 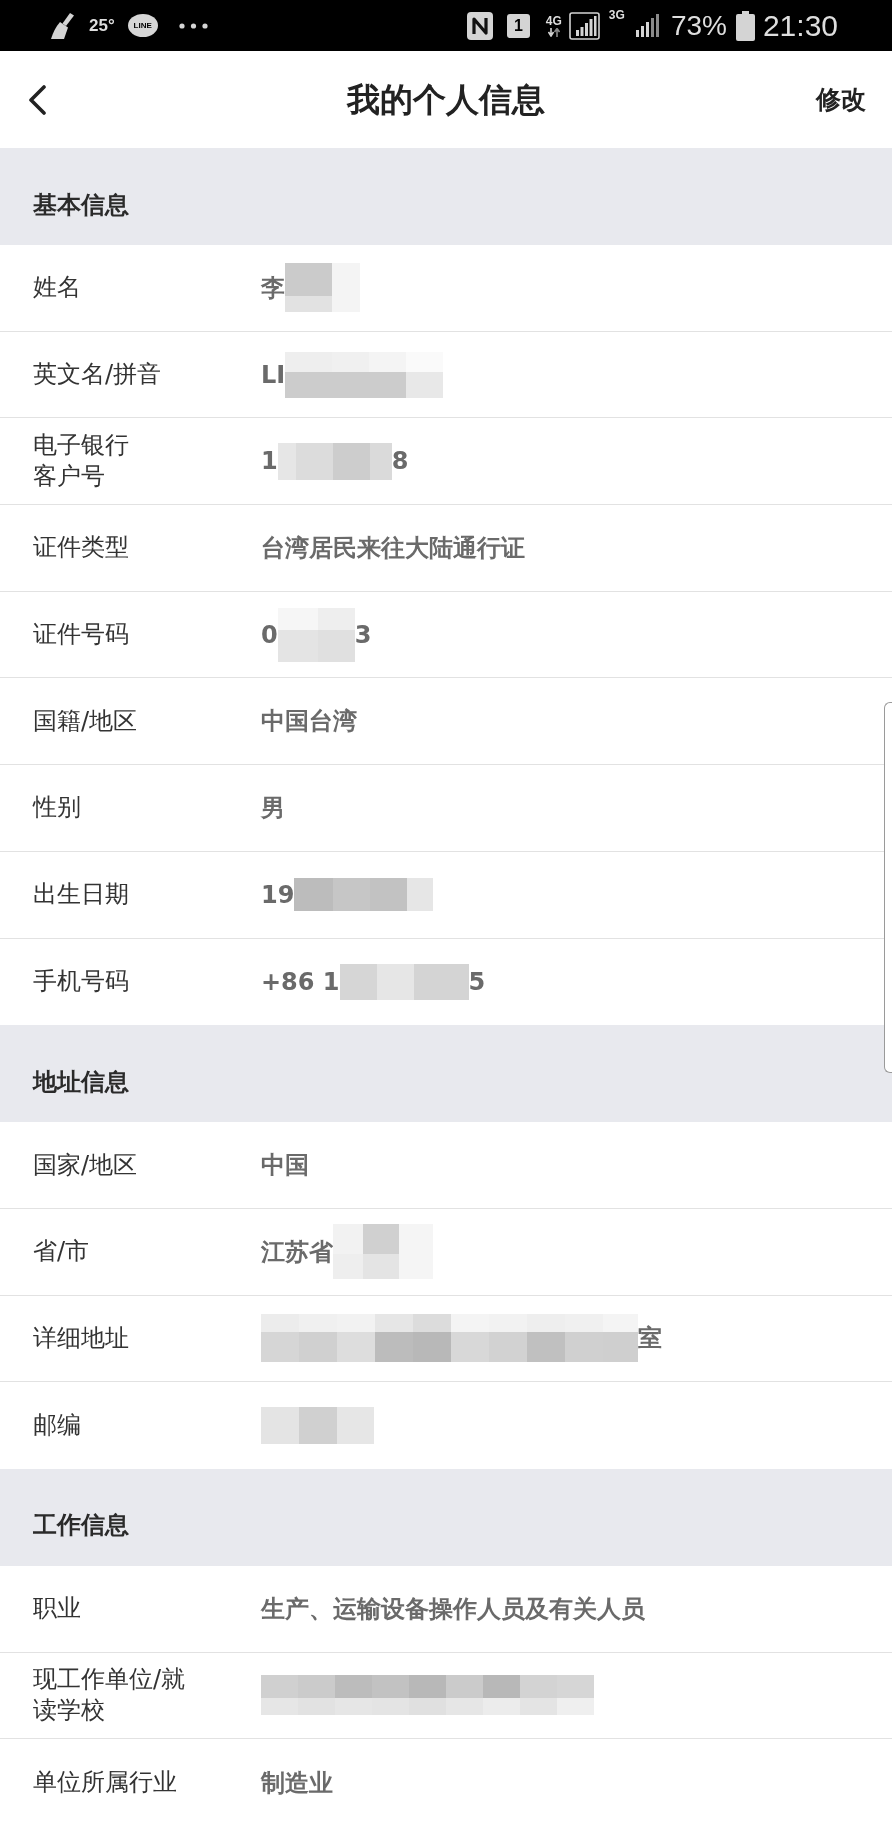 I want to click on battery-icon, so click(x=745, y=25).